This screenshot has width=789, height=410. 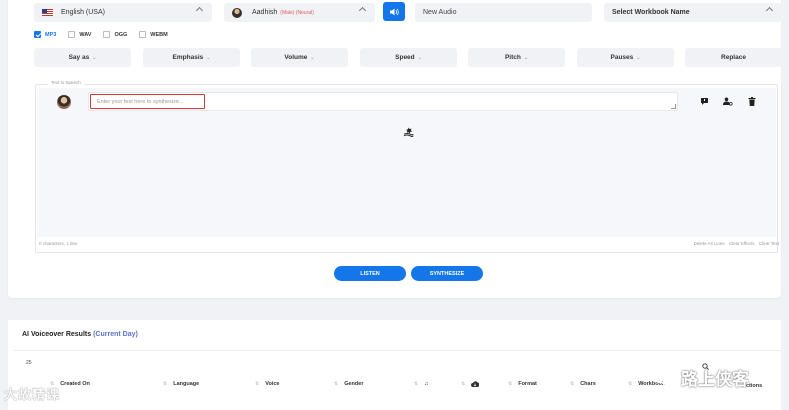 I want to click on trash-icon, so click(x=752, y=101).